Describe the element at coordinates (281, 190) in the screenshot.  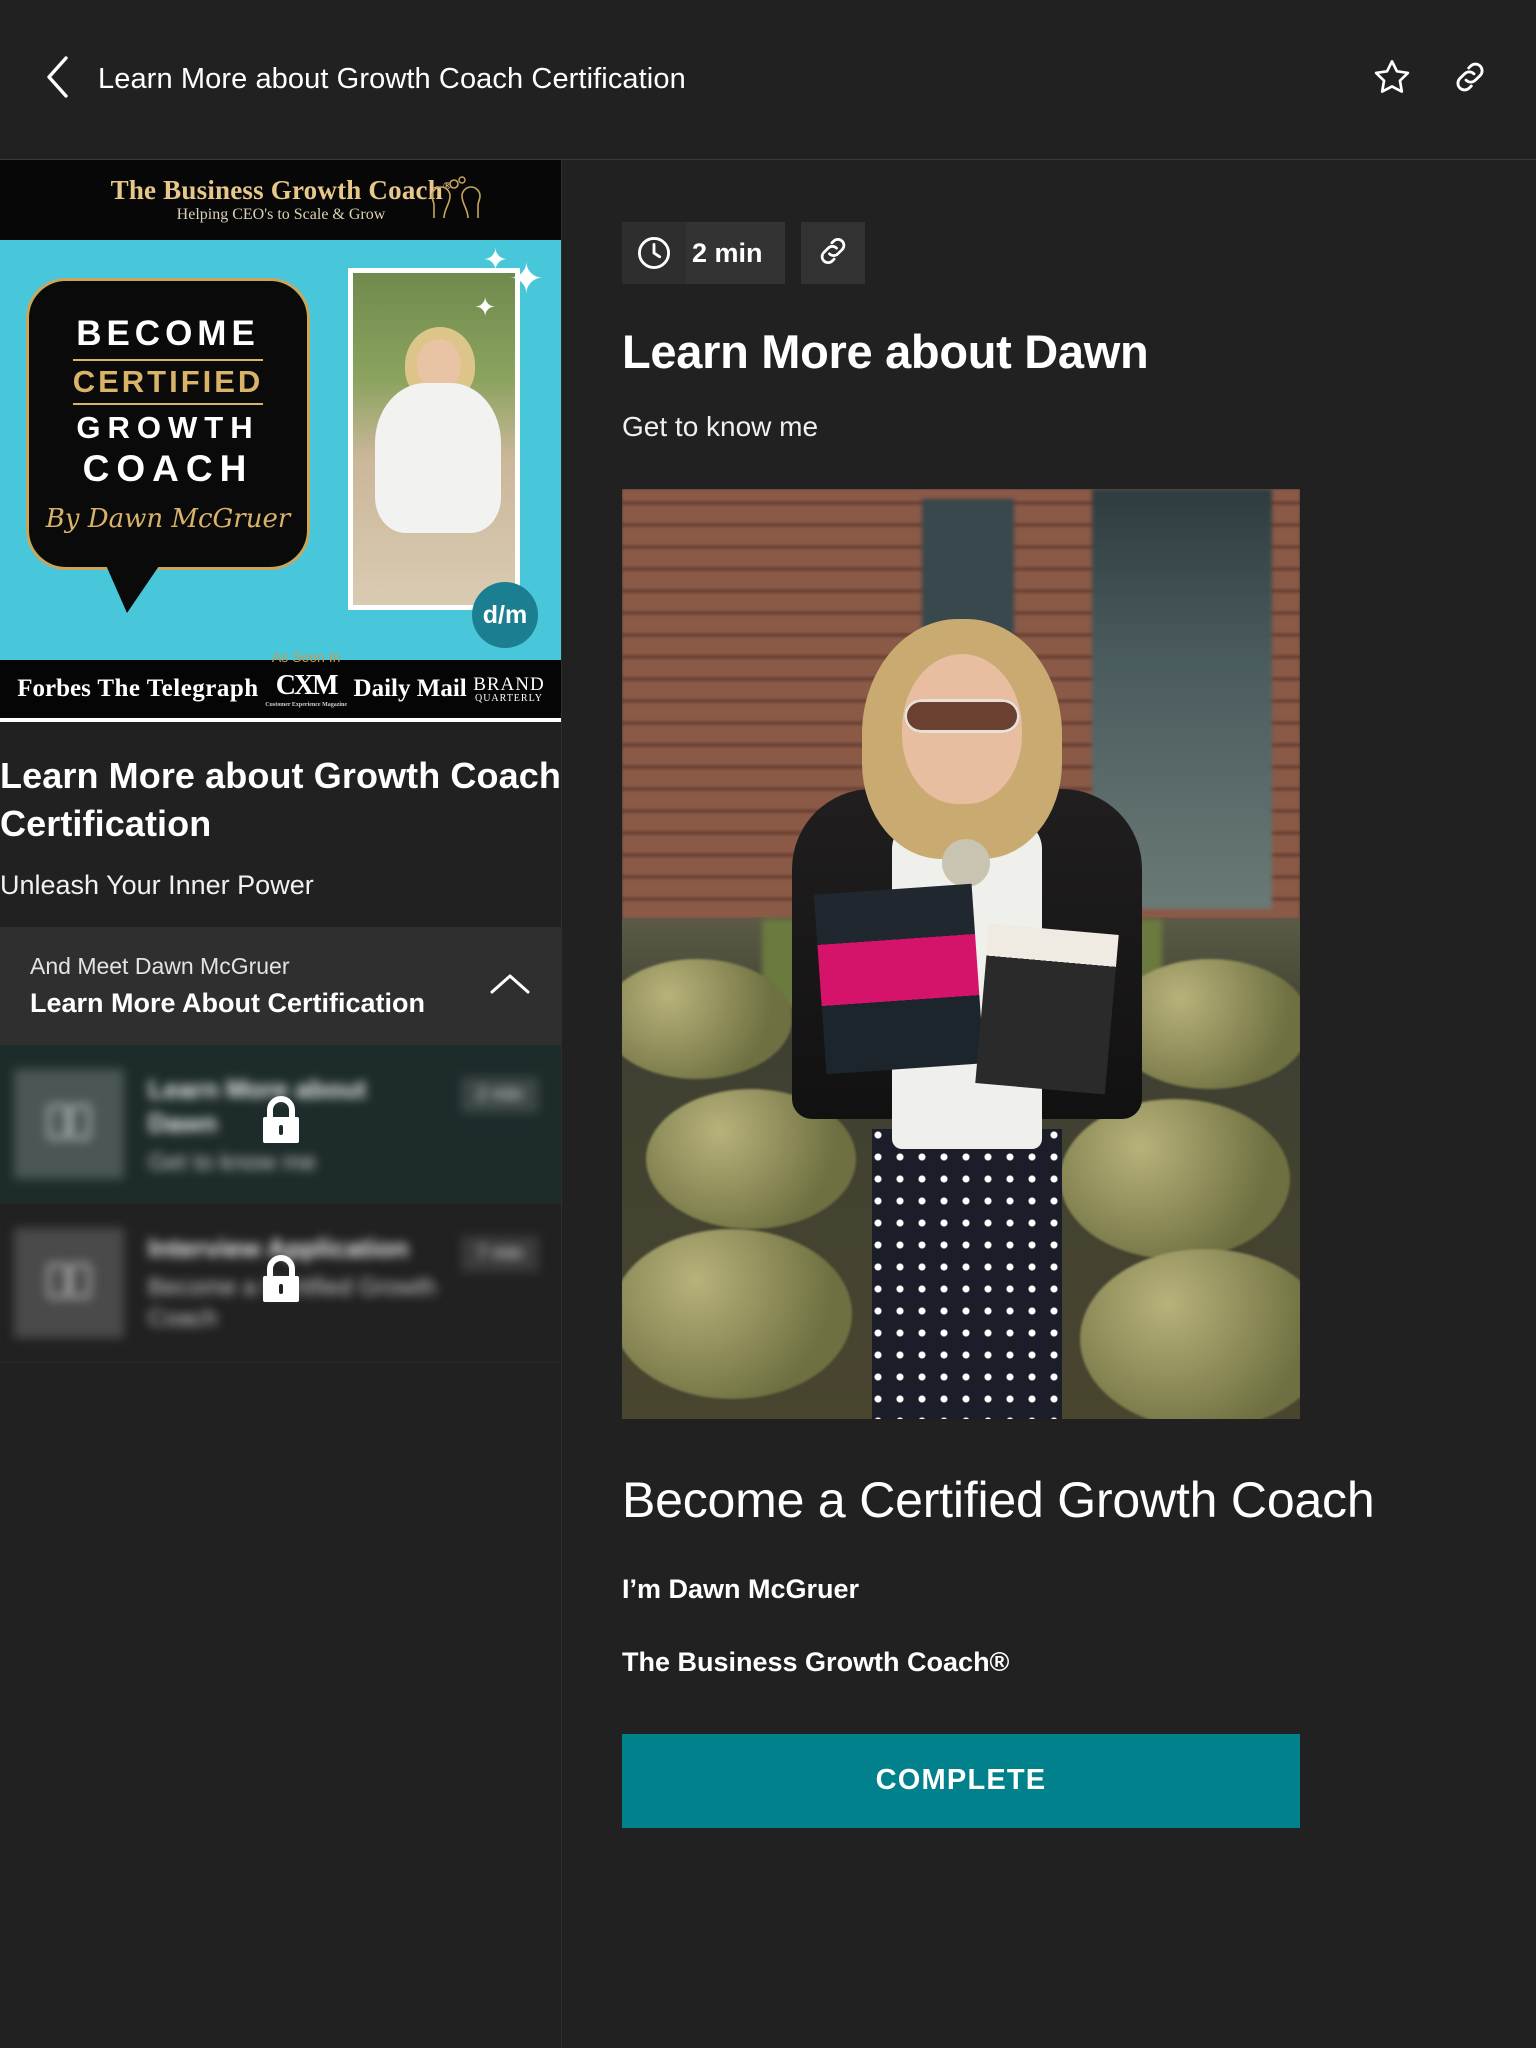
I see `promo-brand-line1: The Business Growth Coach®` at that location.